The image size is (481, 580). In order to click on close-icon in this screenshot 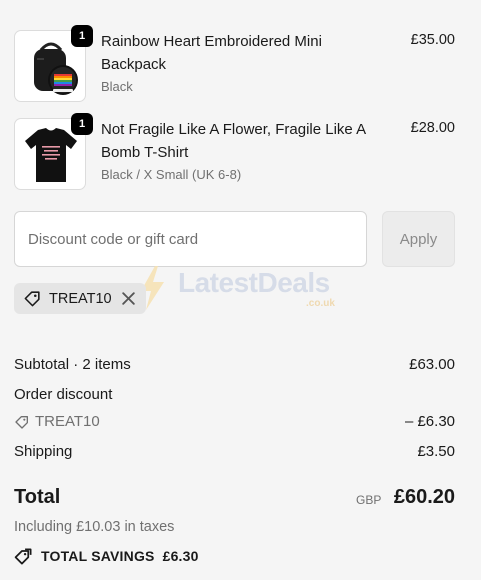, I will do `click(128, 298)`.